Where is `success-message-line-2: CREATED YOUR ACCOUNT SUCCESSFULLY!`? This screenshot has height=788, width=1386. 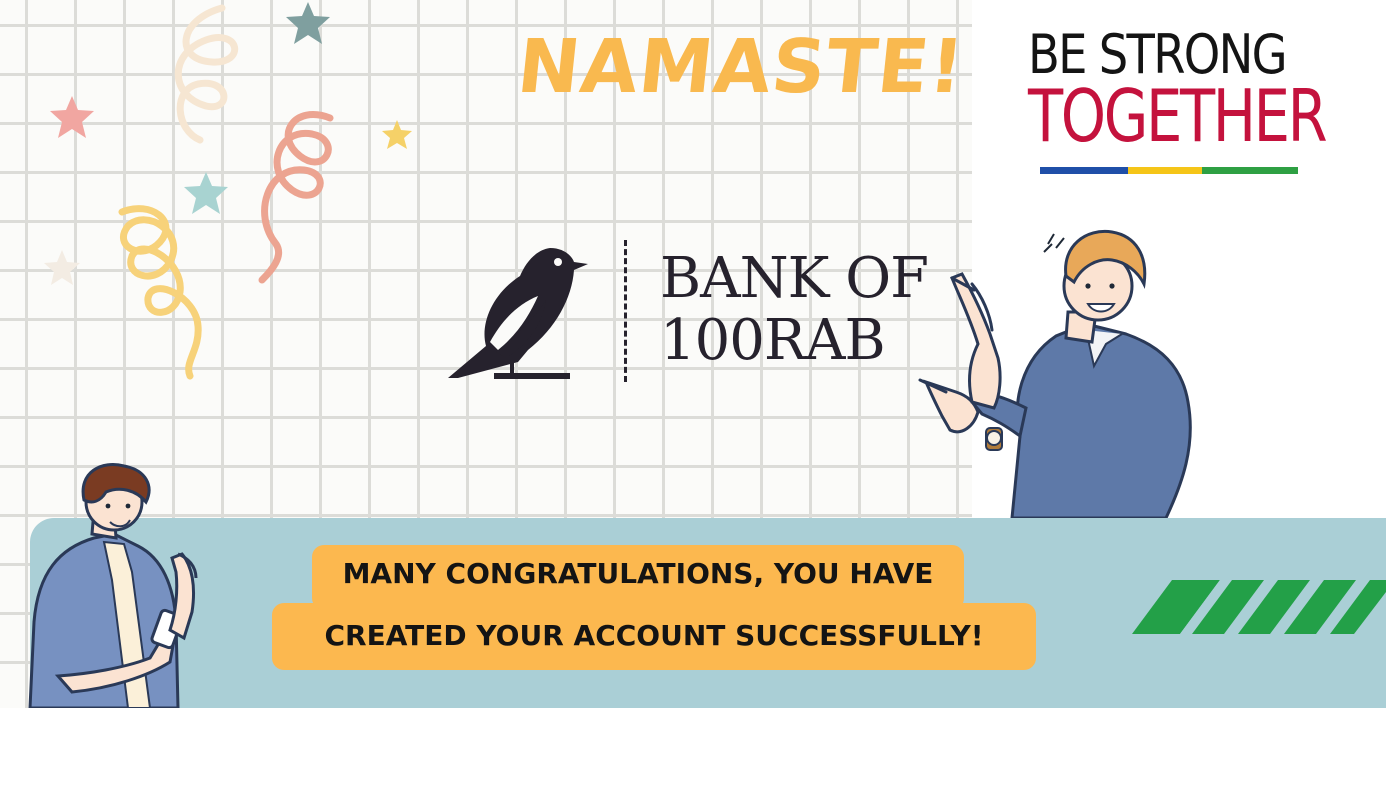
success-message-line-2: CREATED YOUR ACCOUNT SUCCESSFULLY! is located at coordinates (654, 636).